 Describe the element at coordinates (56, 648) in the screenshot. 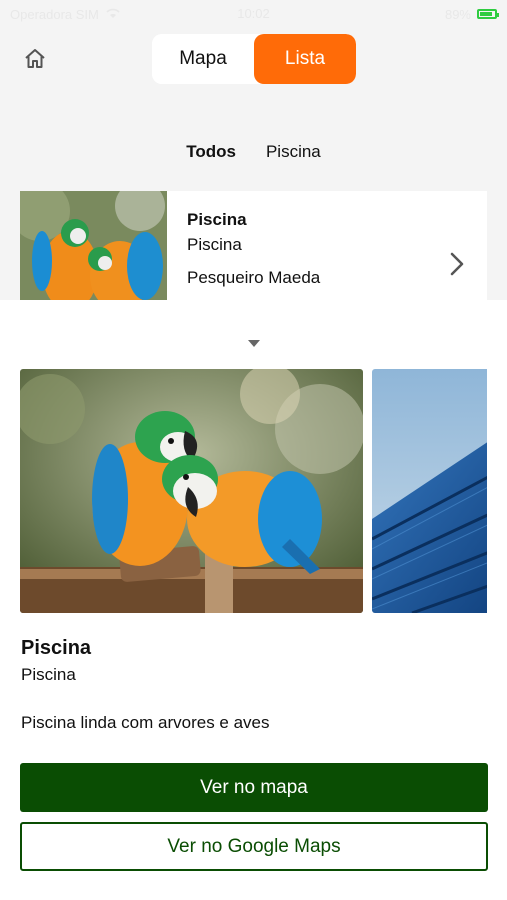

I see `detail-title: Piscina` at that location.